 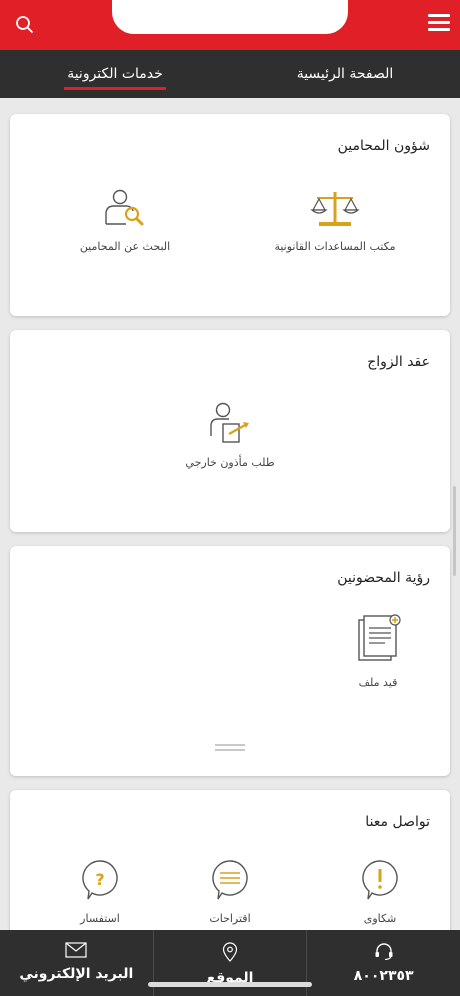 I want to click on email-button: البريد الإلكتروني, so click(x=77, y=963).